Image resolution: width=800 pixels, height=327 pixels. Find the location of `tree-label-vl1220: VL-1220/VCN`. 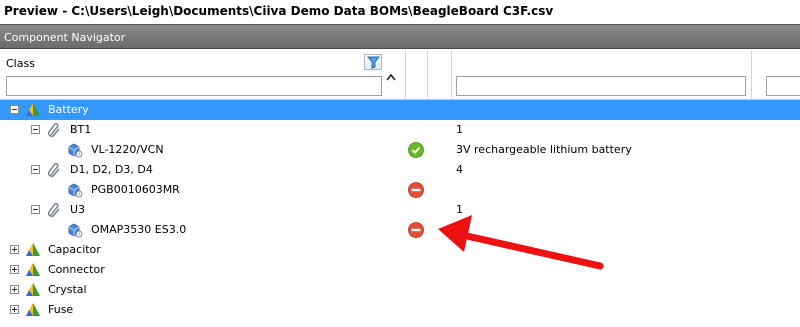

tree-label-vl1220: VL-1220/VCN is located at coordinates (127, 149).